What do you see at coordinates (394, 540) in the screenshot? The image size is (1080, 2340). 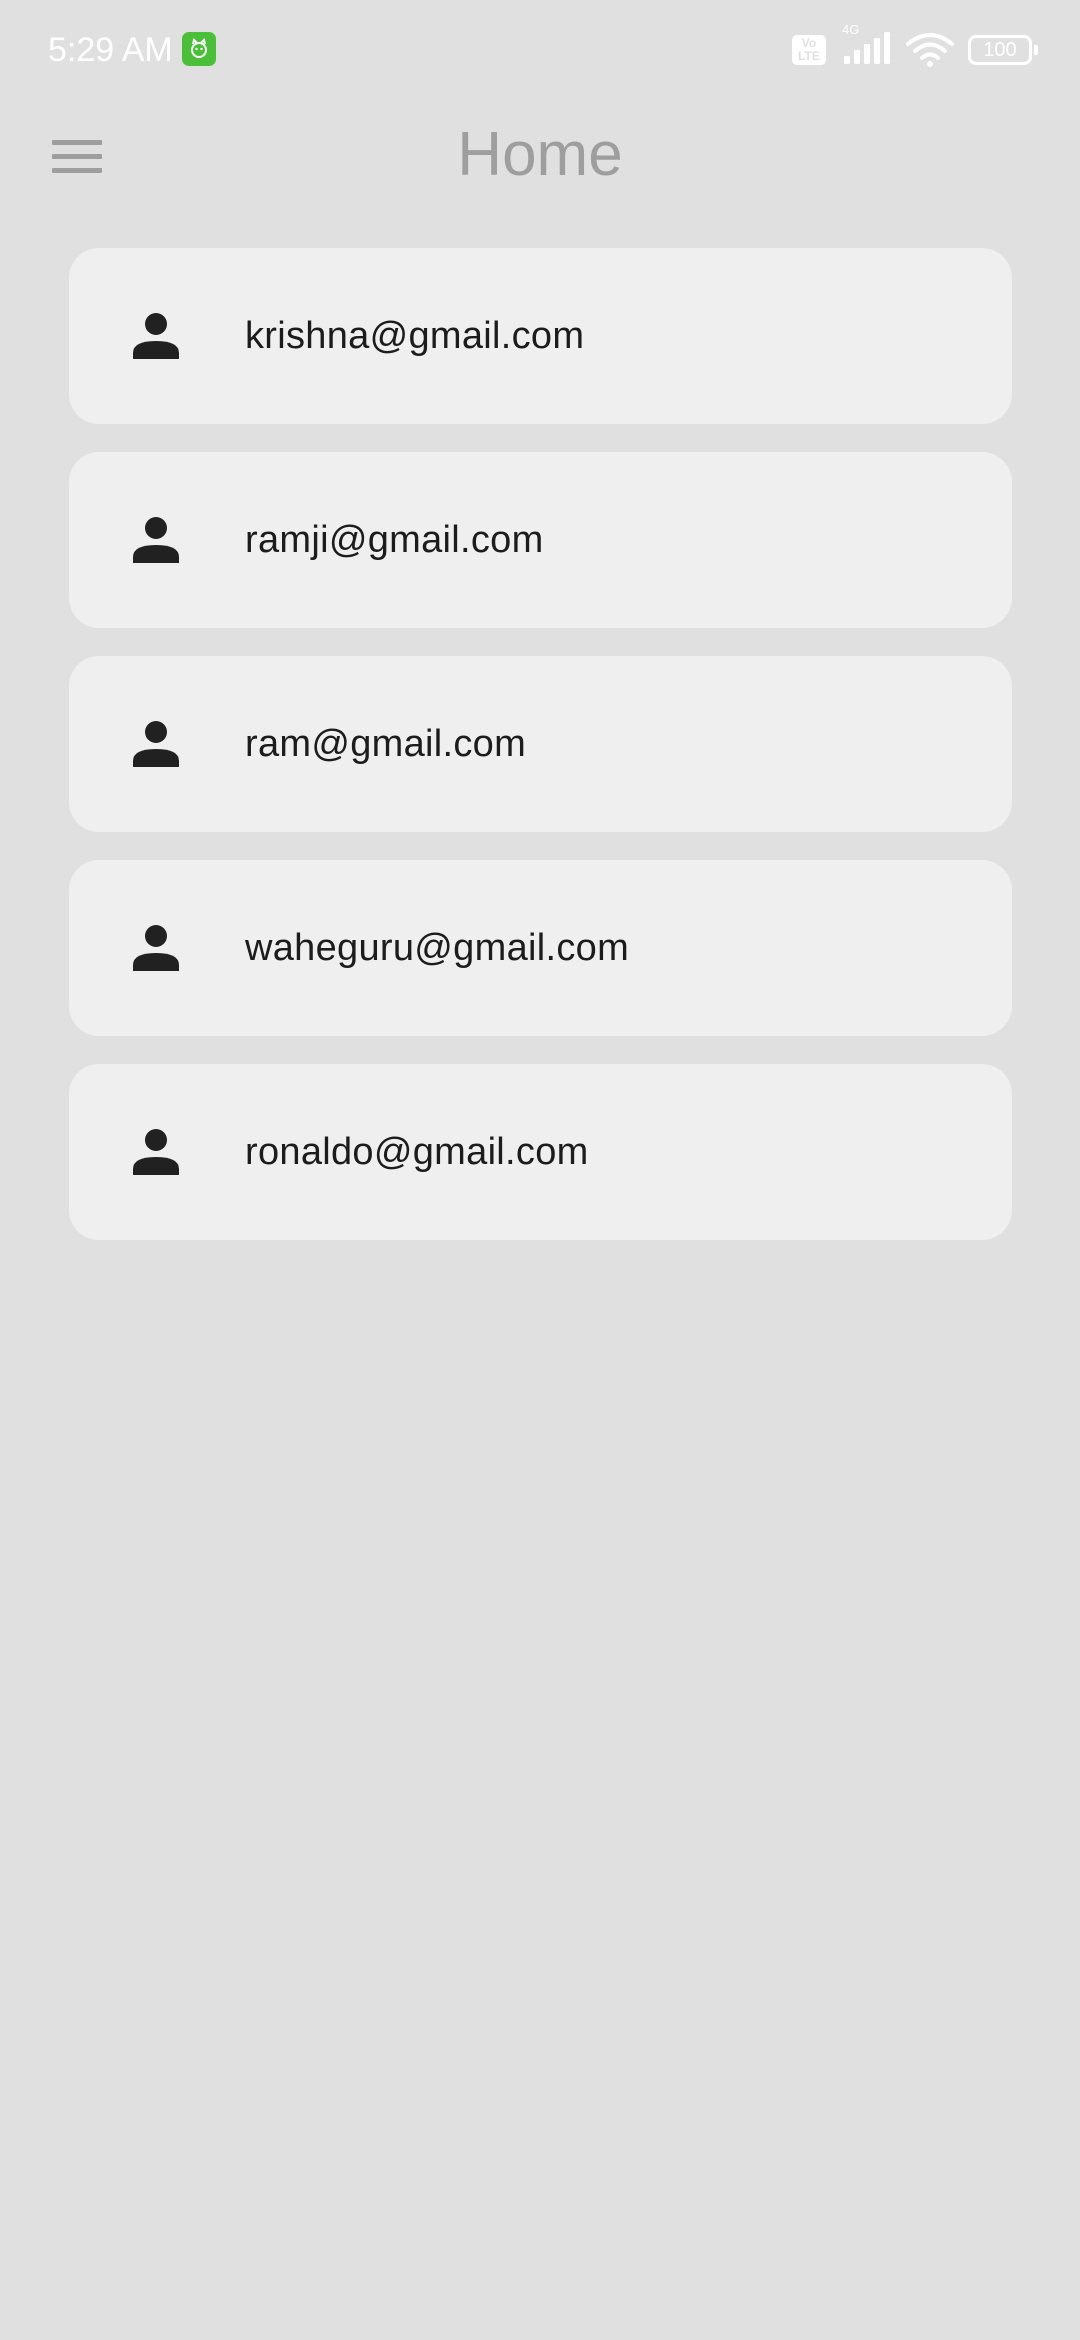 I see `user-email: ramji@gmail.com` at bounding box center [394, 540].